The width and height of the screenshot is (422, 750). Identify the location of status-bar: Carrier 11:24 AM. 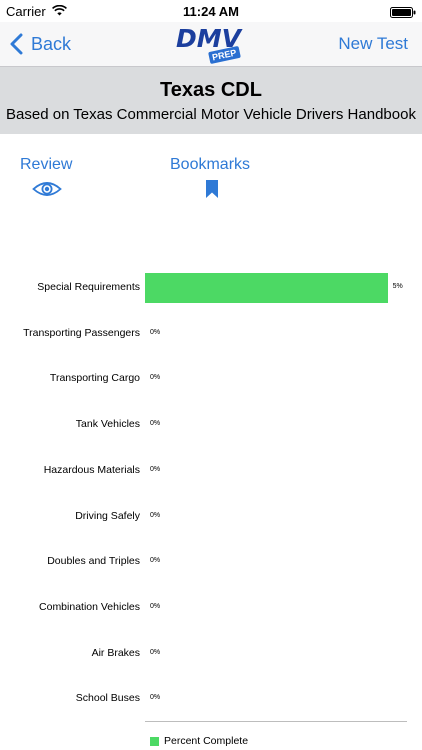
(211, 11).